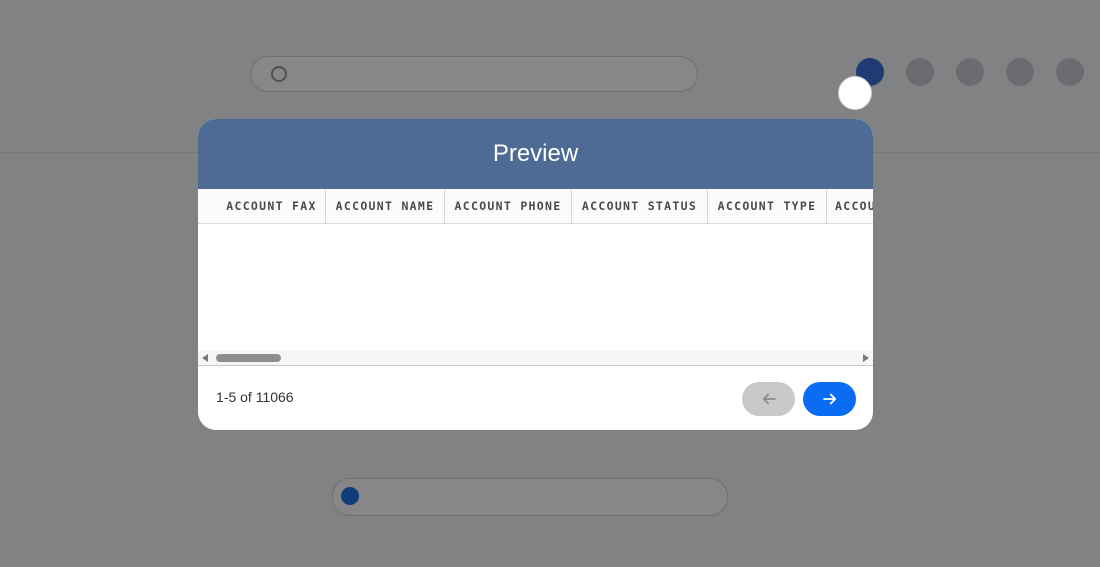 This screenshot has height=567, width=1100. Describe the element at coordinates (767, 206) in the screenshot. I see `column-header-account-type: ACCOUNT TYPE` at that location.